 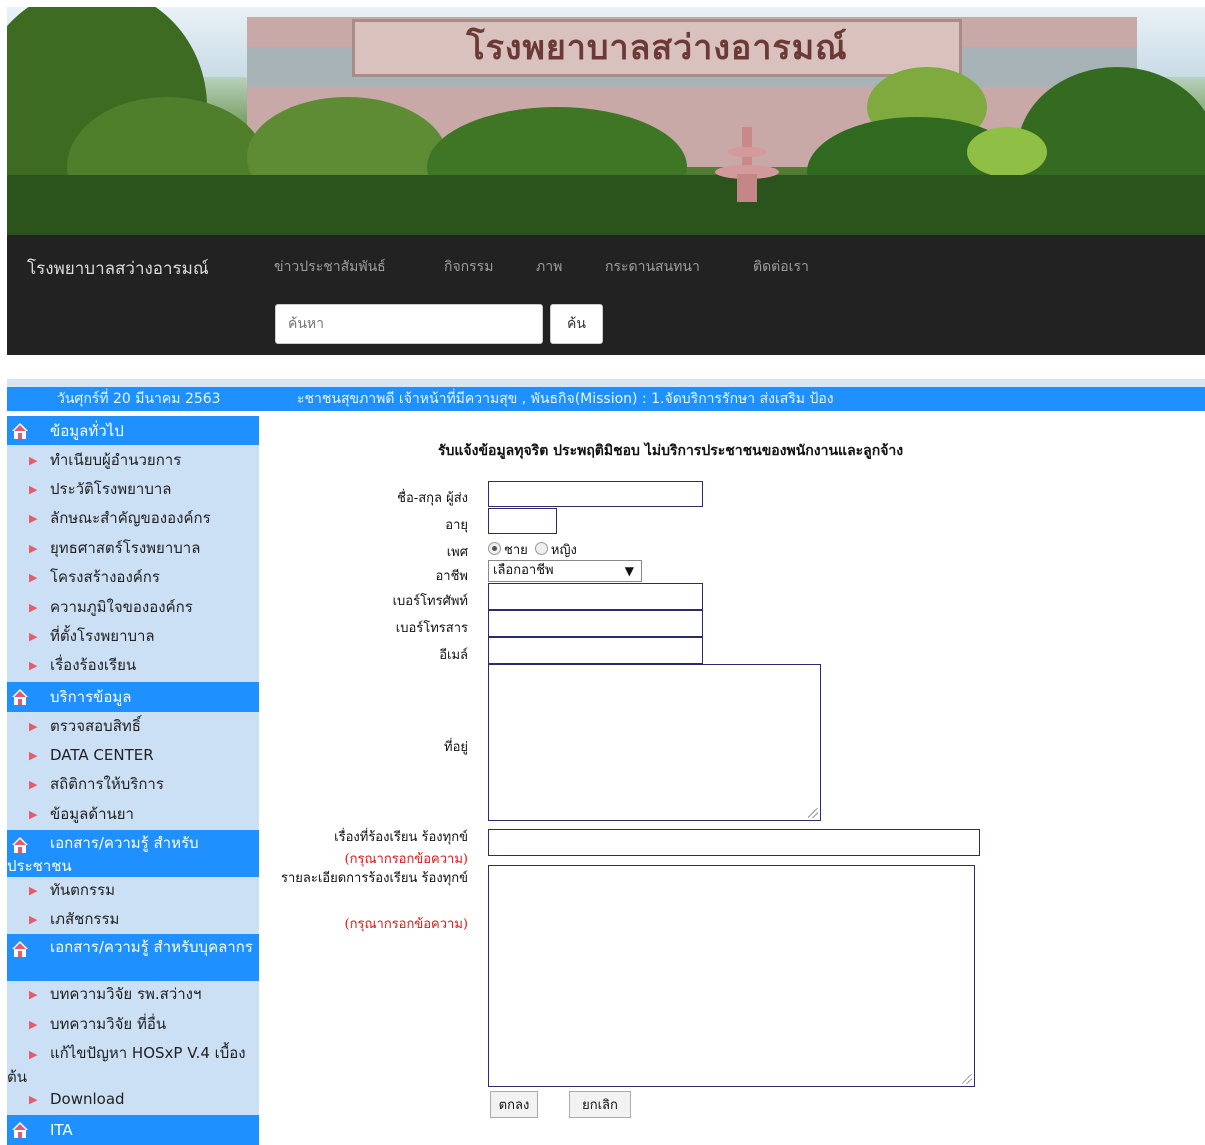 What do you see at coordinates (406, 859) in the screenshot?
I see `required-note-subject: (กรุณากรอกข้อความ)` at bounding box center [406, 859].